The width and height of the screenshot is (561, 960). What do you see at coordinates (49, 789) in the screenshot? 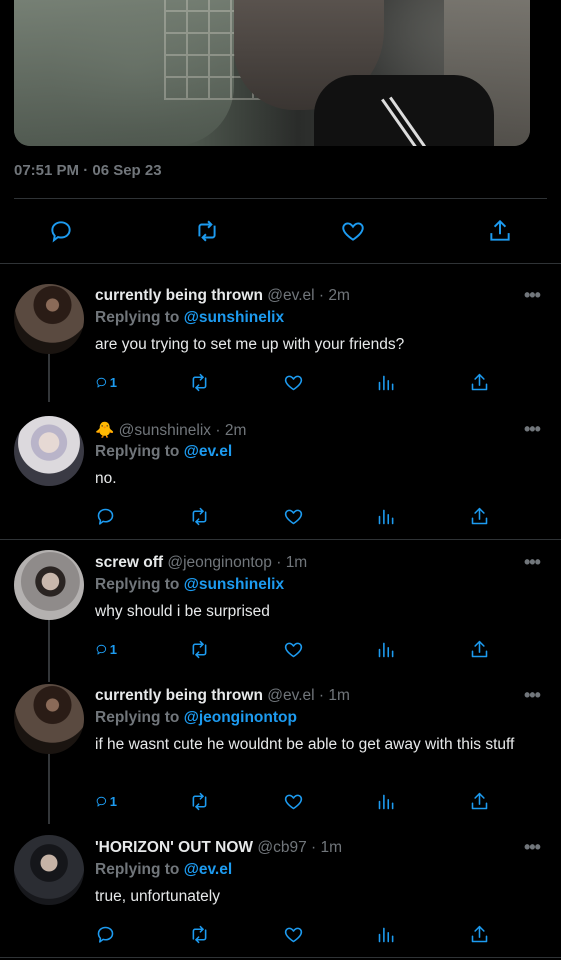
I see `thread-line` at bounding box center [49, 789].